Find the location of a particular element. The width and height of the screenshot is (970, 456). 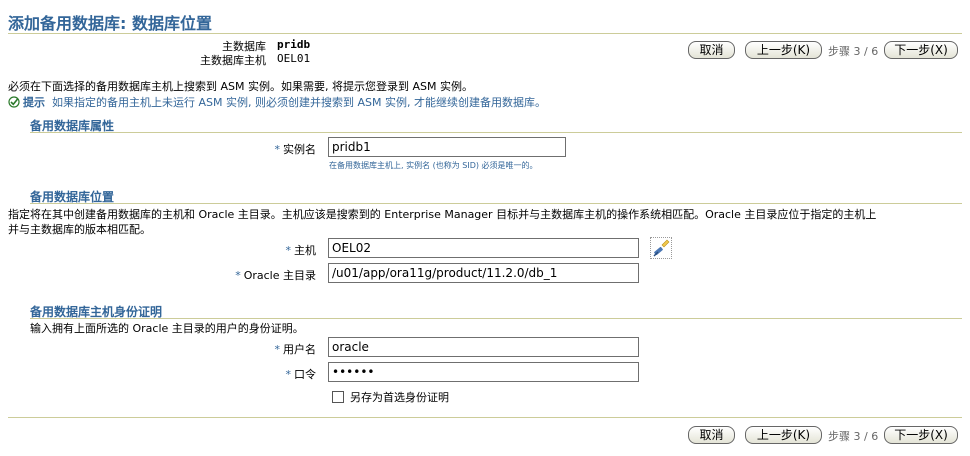

attributes-divider is located at coordinates (496, 132).